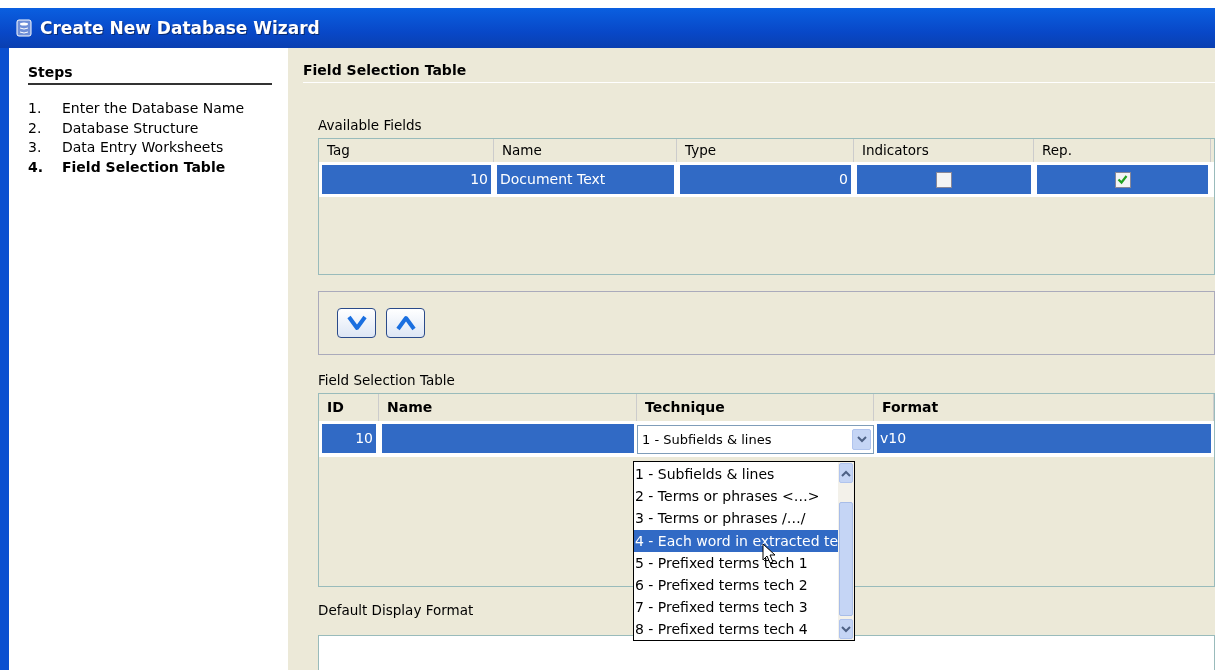  What do you see at coordinates (150, 74) in the screenshot?
I see `steps-heading: Steps` at bounding box center [150, 74].